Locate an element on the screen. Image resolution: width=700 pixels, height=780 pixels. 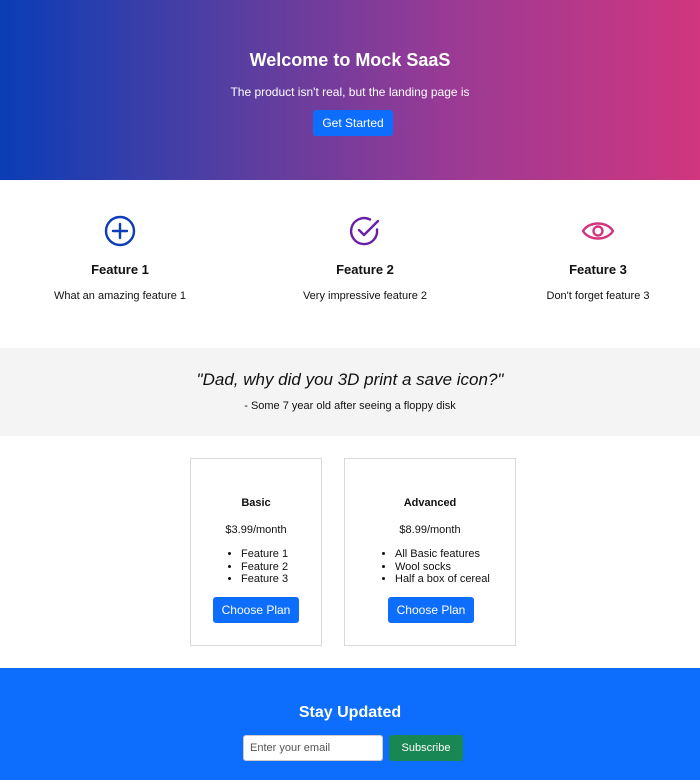
plan-feature-item: Feature 1 is located at coordinates (264, 554).